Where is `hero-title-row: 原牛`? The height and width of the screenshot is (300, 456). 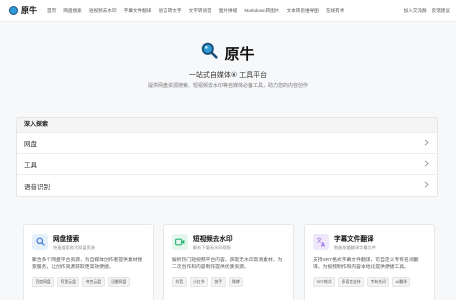
hero-title-row: 原牛 is located at coordinates (228, 53).